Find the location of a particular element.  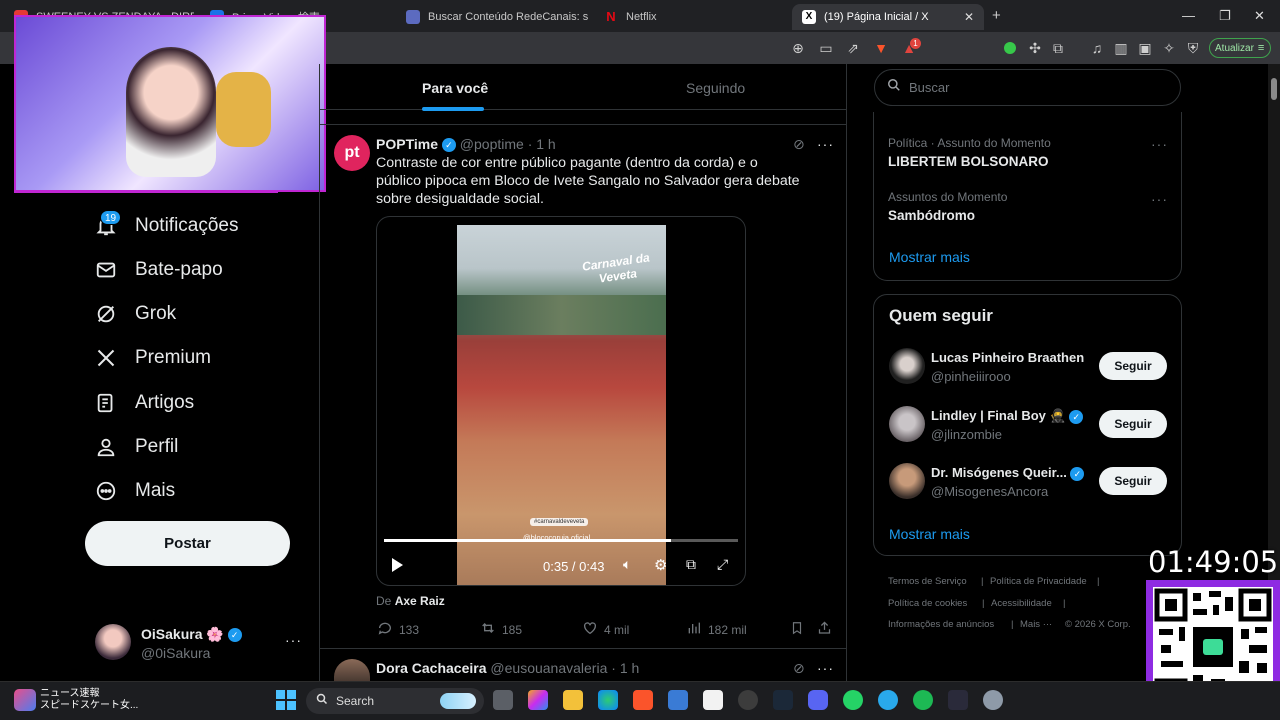

steam-icon is located at coordinates (783, 700).